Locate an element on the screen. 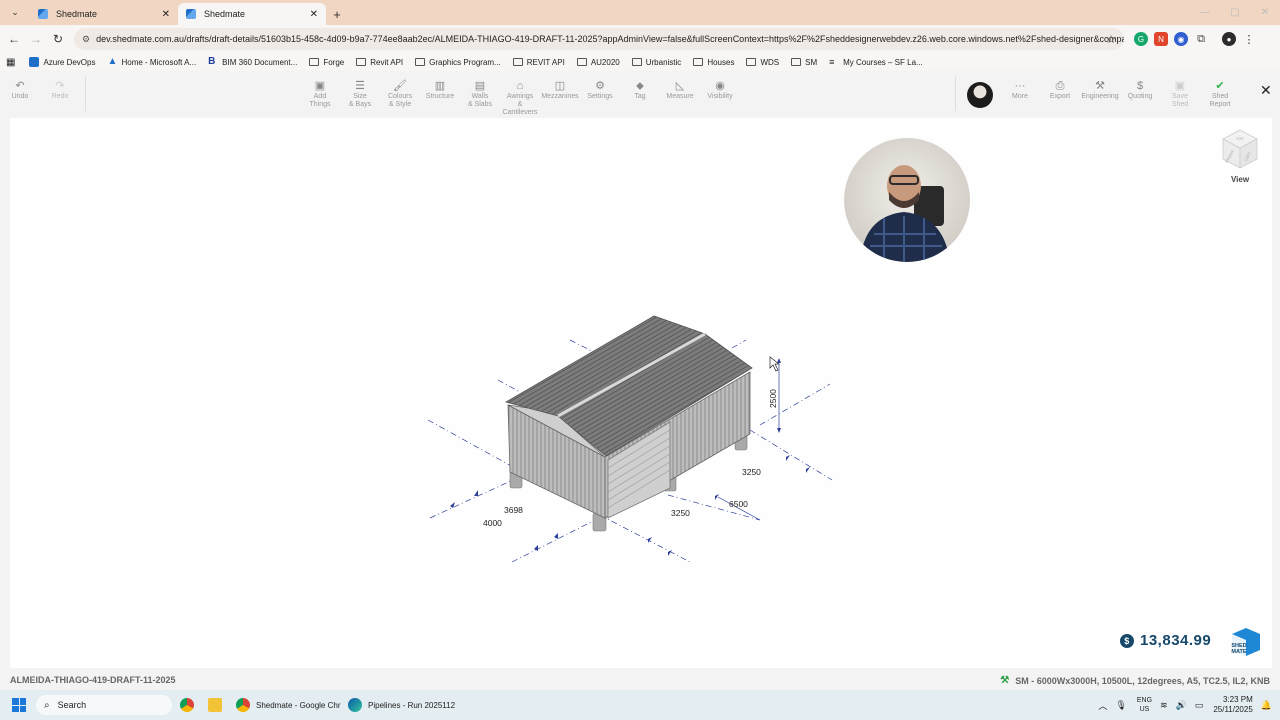 This screenshot has width=1280, height=720. close-app-icon: ✕ is located at coordinates (1266, 90).